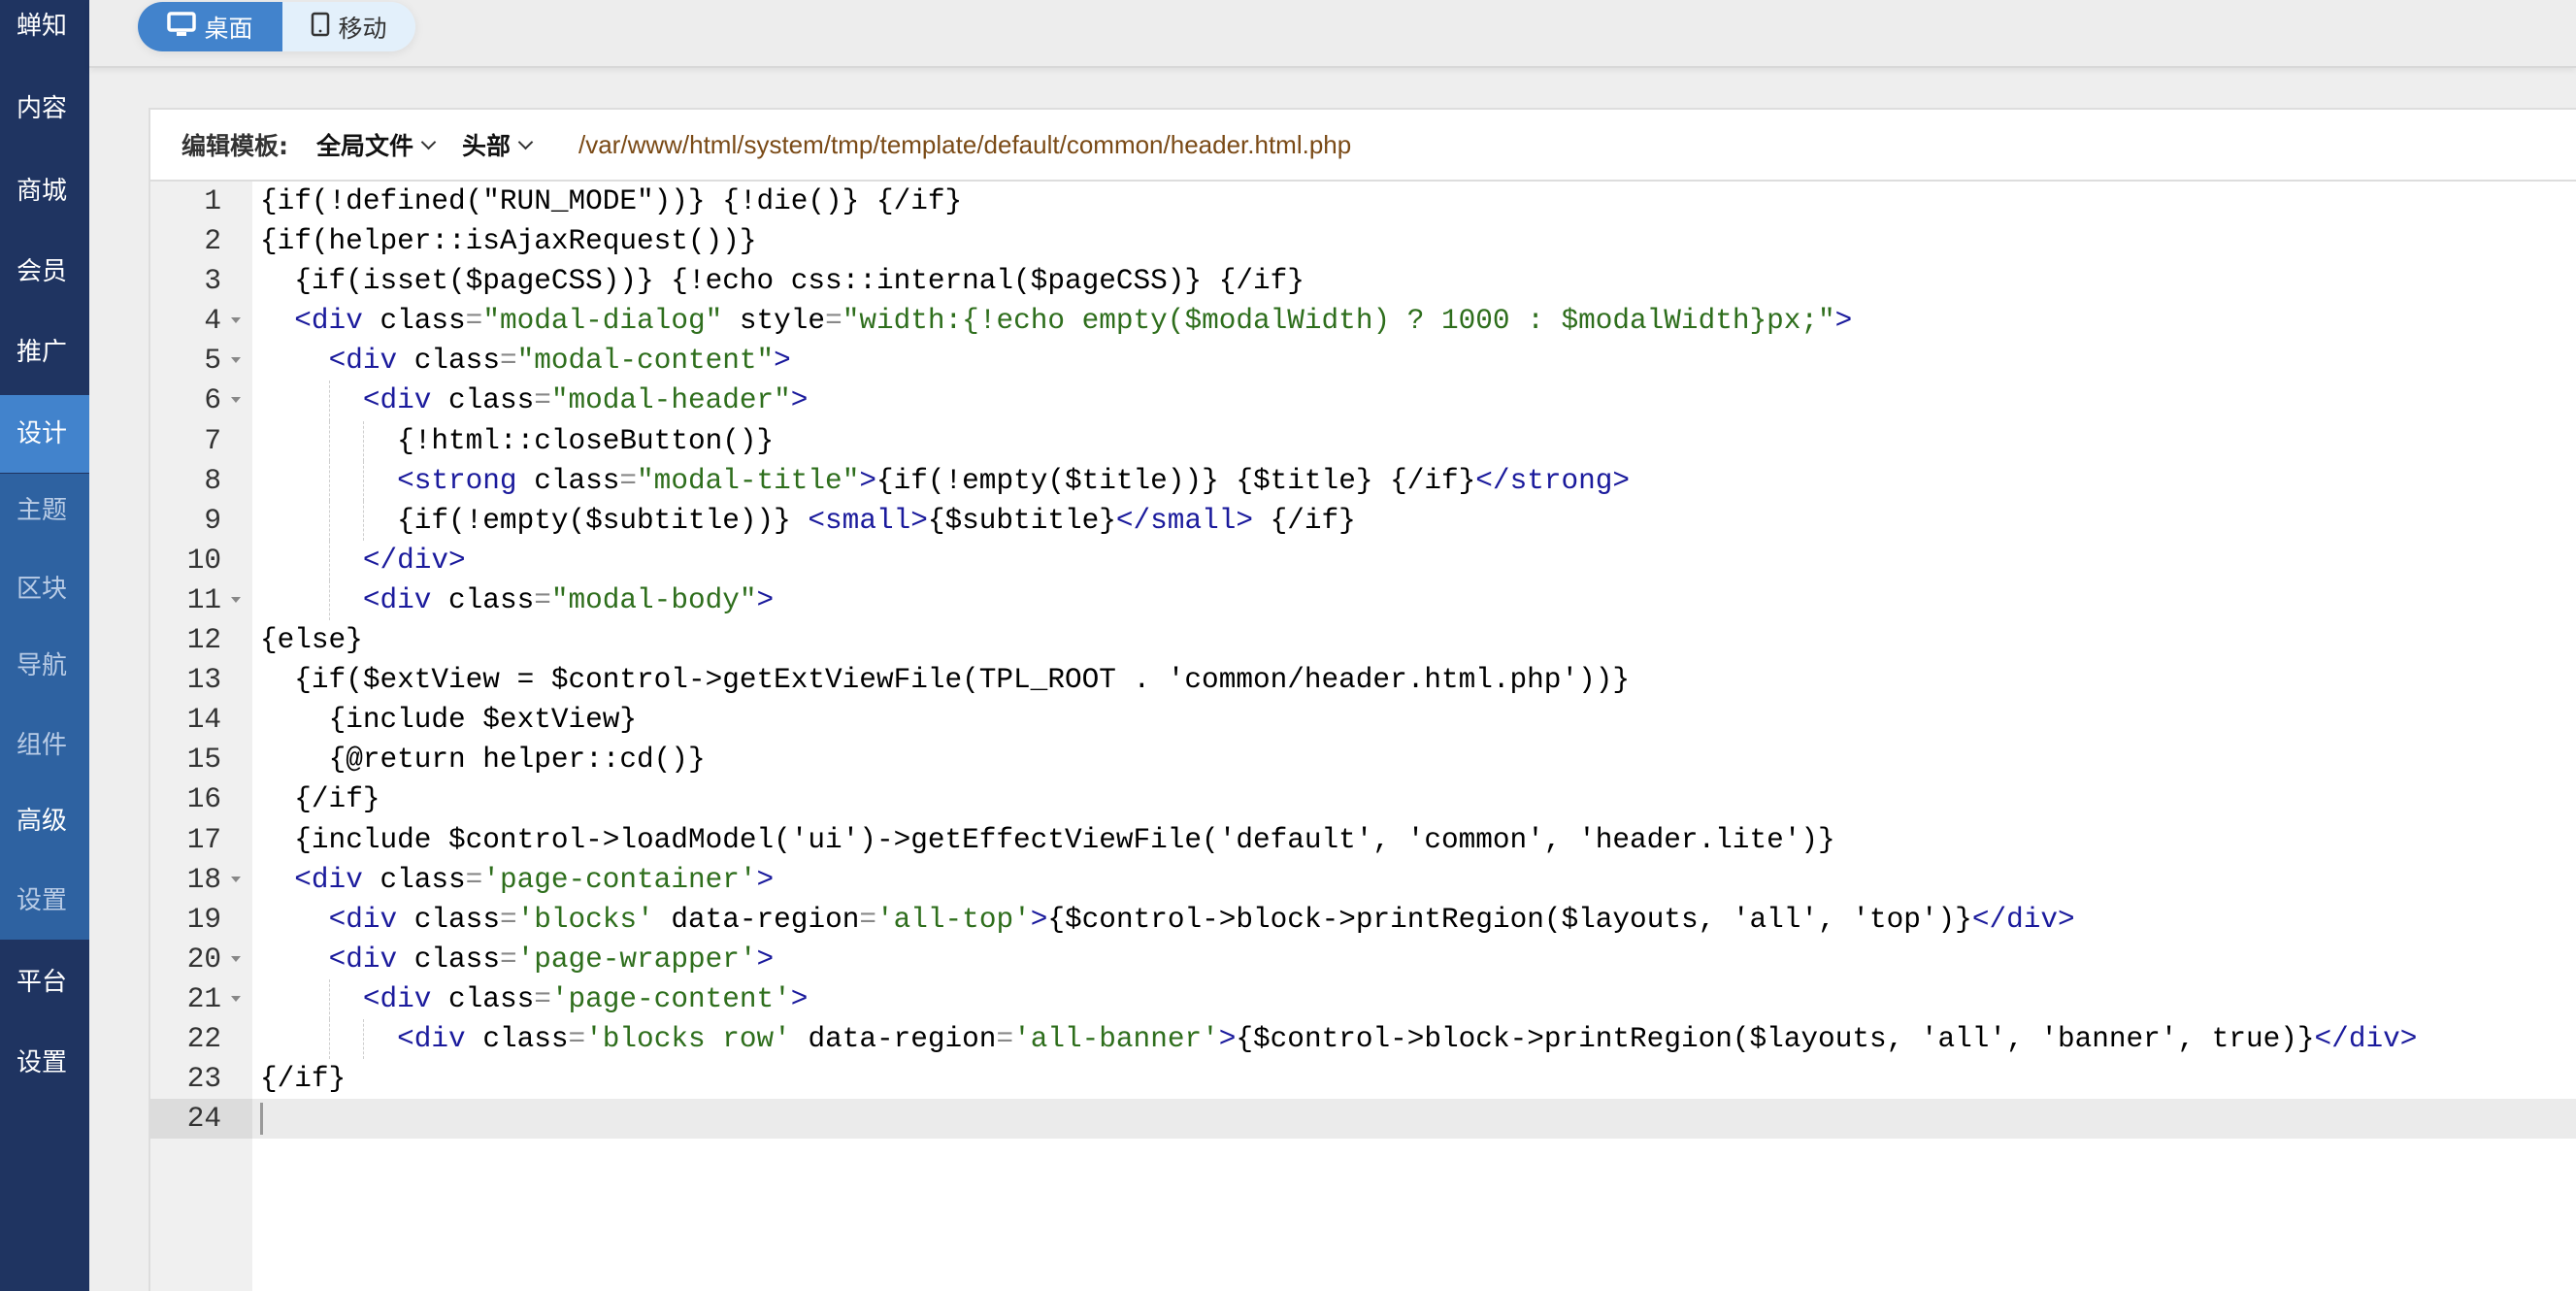 The image size is (2576, 1291). Describe the element at coordinates (44, 821) in the screenshot. I see `sidebar-subitem-advanced: 高级` at that location.